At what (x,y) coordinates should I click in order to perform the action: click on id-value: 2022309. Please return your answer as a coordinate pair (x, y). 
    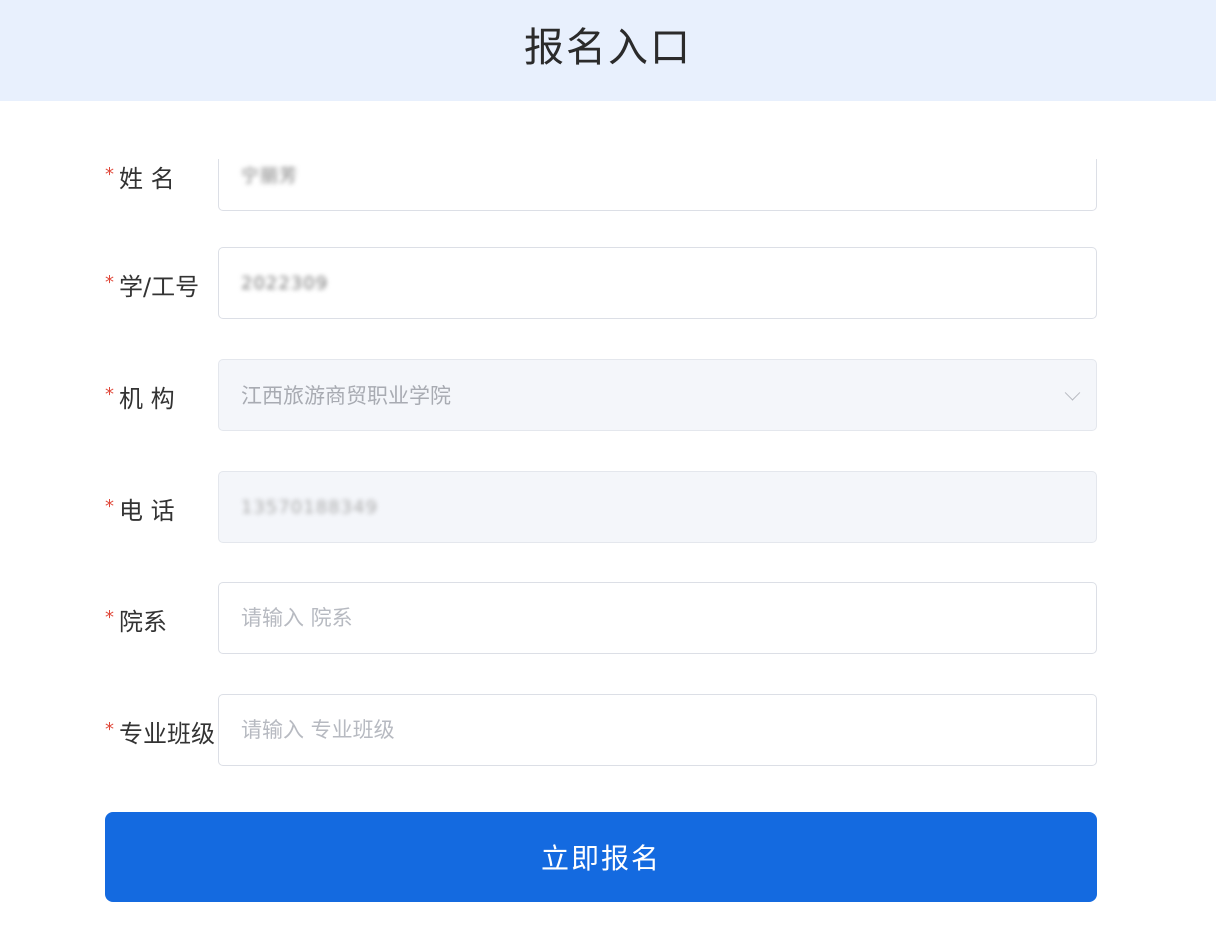
    Looking at the image, I should click on (285, 283).